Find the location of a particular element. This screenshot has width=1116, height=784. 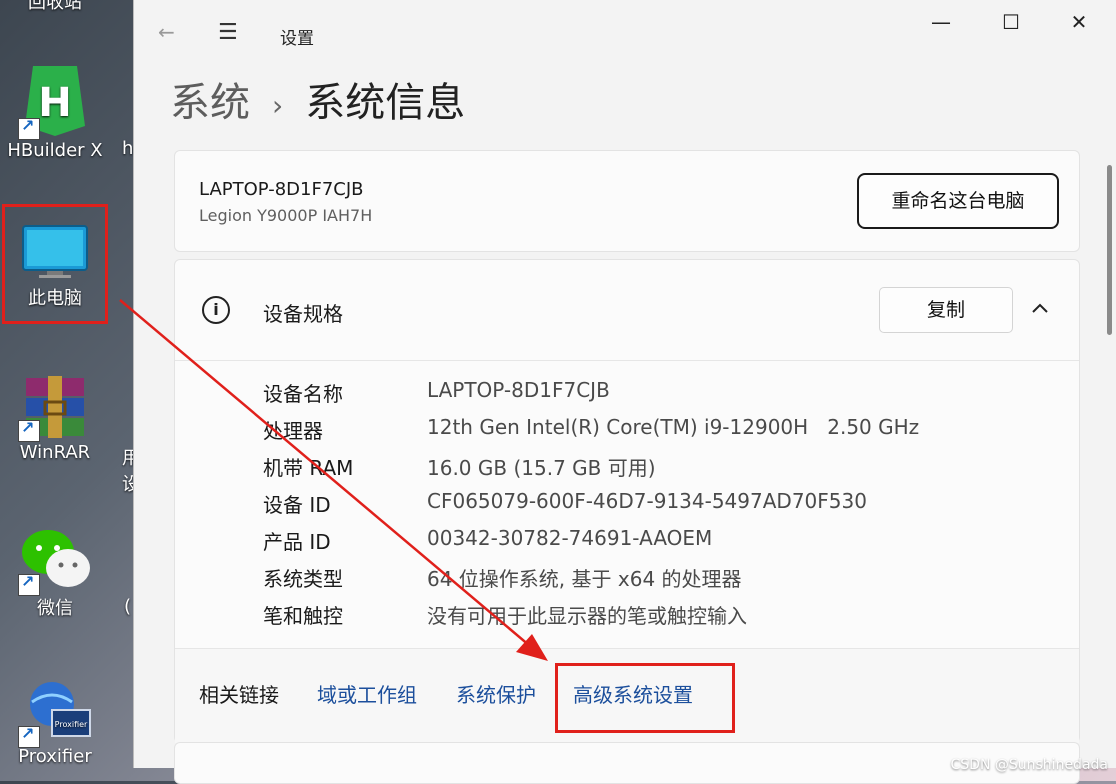

desktop-icon-label: WinRAR is located at coordinates (55, 452).